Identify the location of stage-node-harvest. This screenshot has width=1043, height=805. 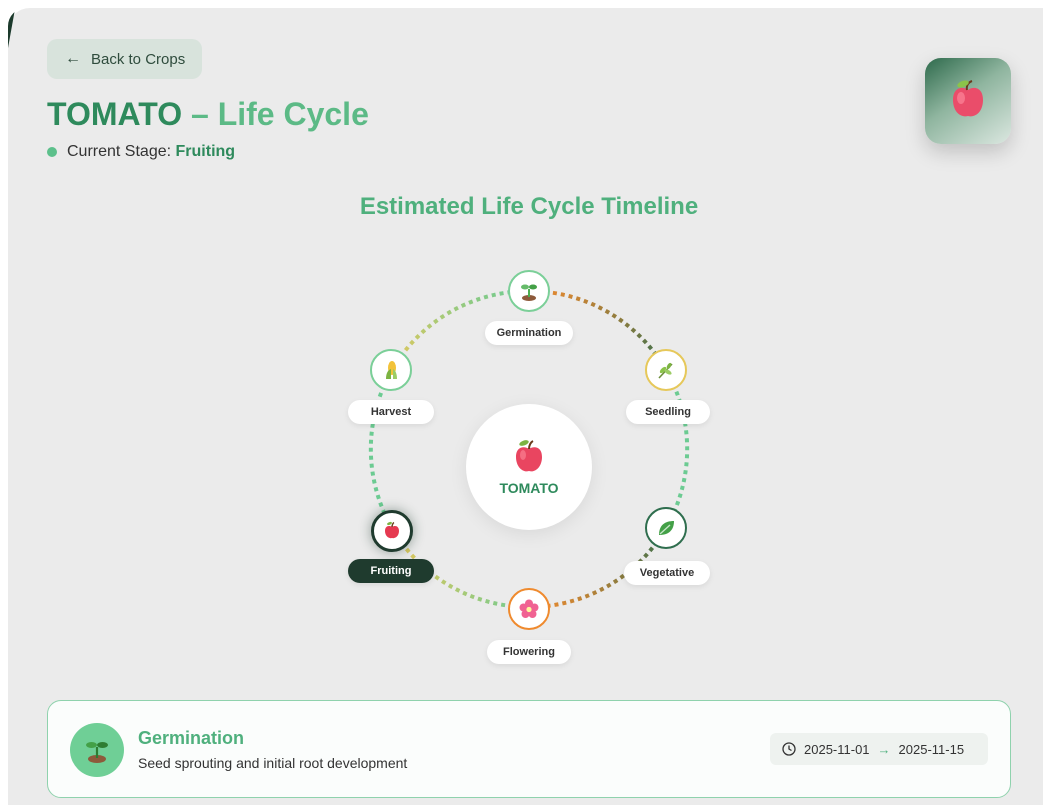
(391, 370).